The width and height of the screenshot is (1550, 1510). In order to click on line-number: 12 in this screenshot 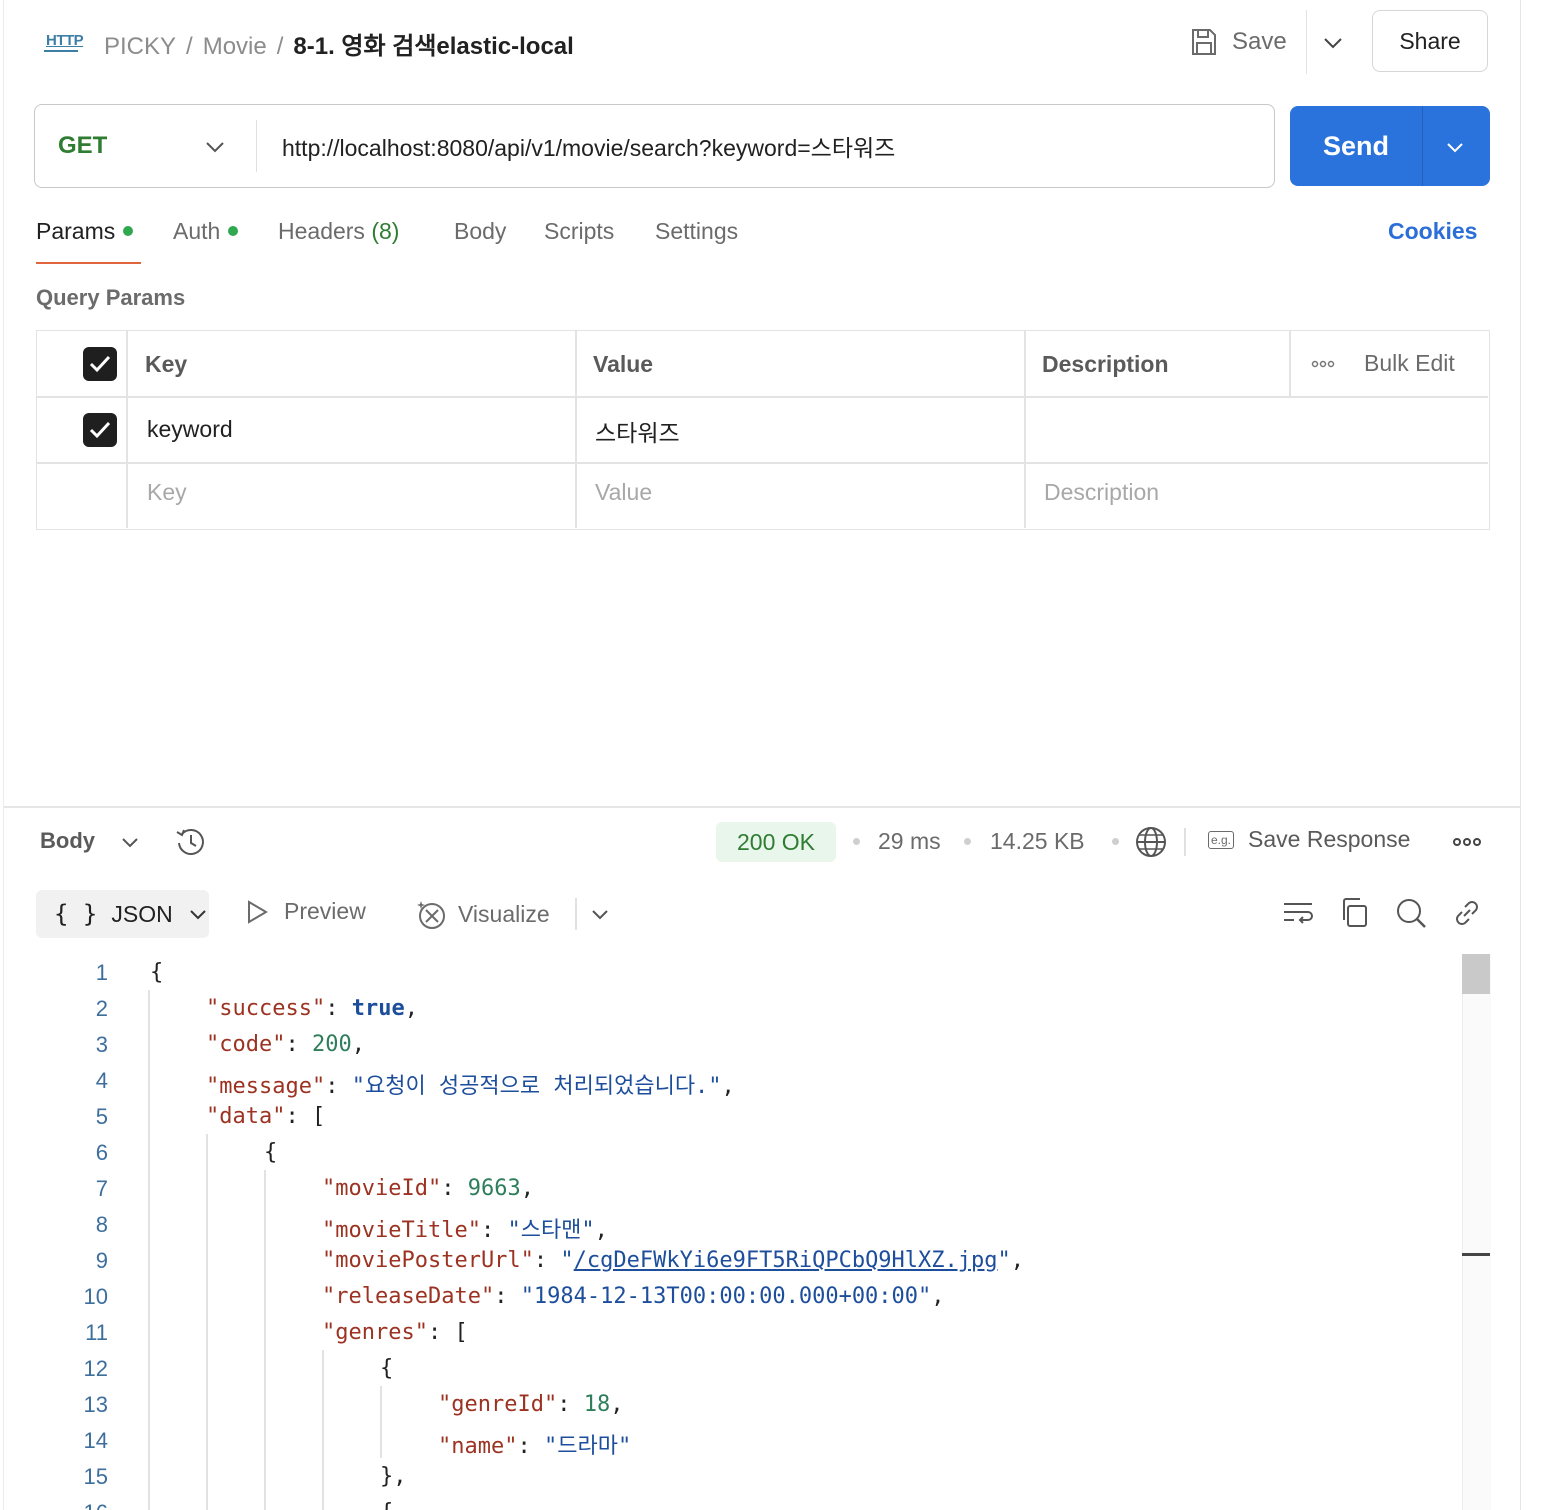, I will do `click(95, 1368)`.